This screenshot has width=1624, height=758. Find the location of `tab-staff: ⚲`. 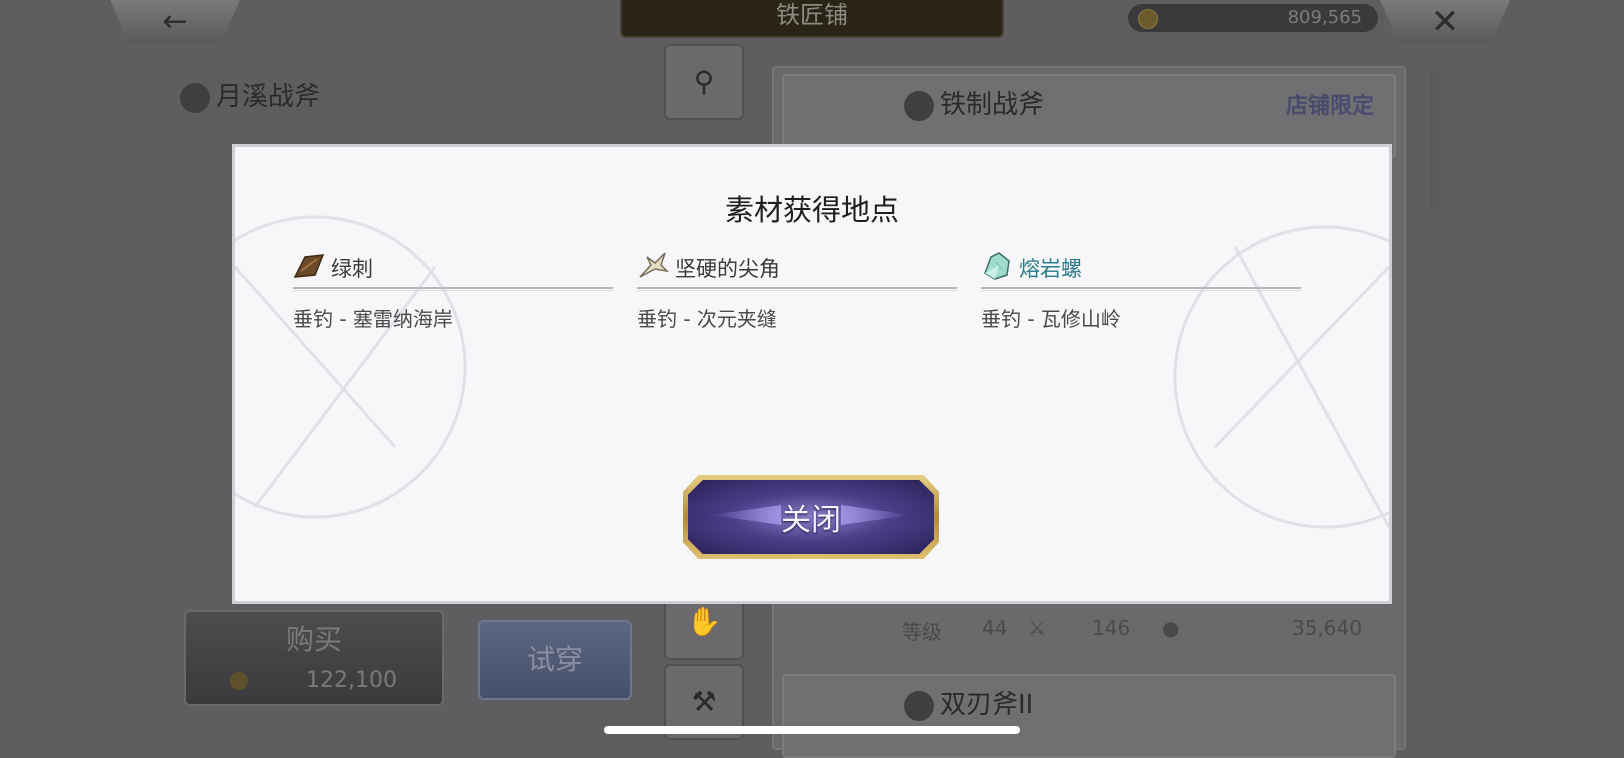

tab-staff: ⚲ is located at coordinates (704, 82).